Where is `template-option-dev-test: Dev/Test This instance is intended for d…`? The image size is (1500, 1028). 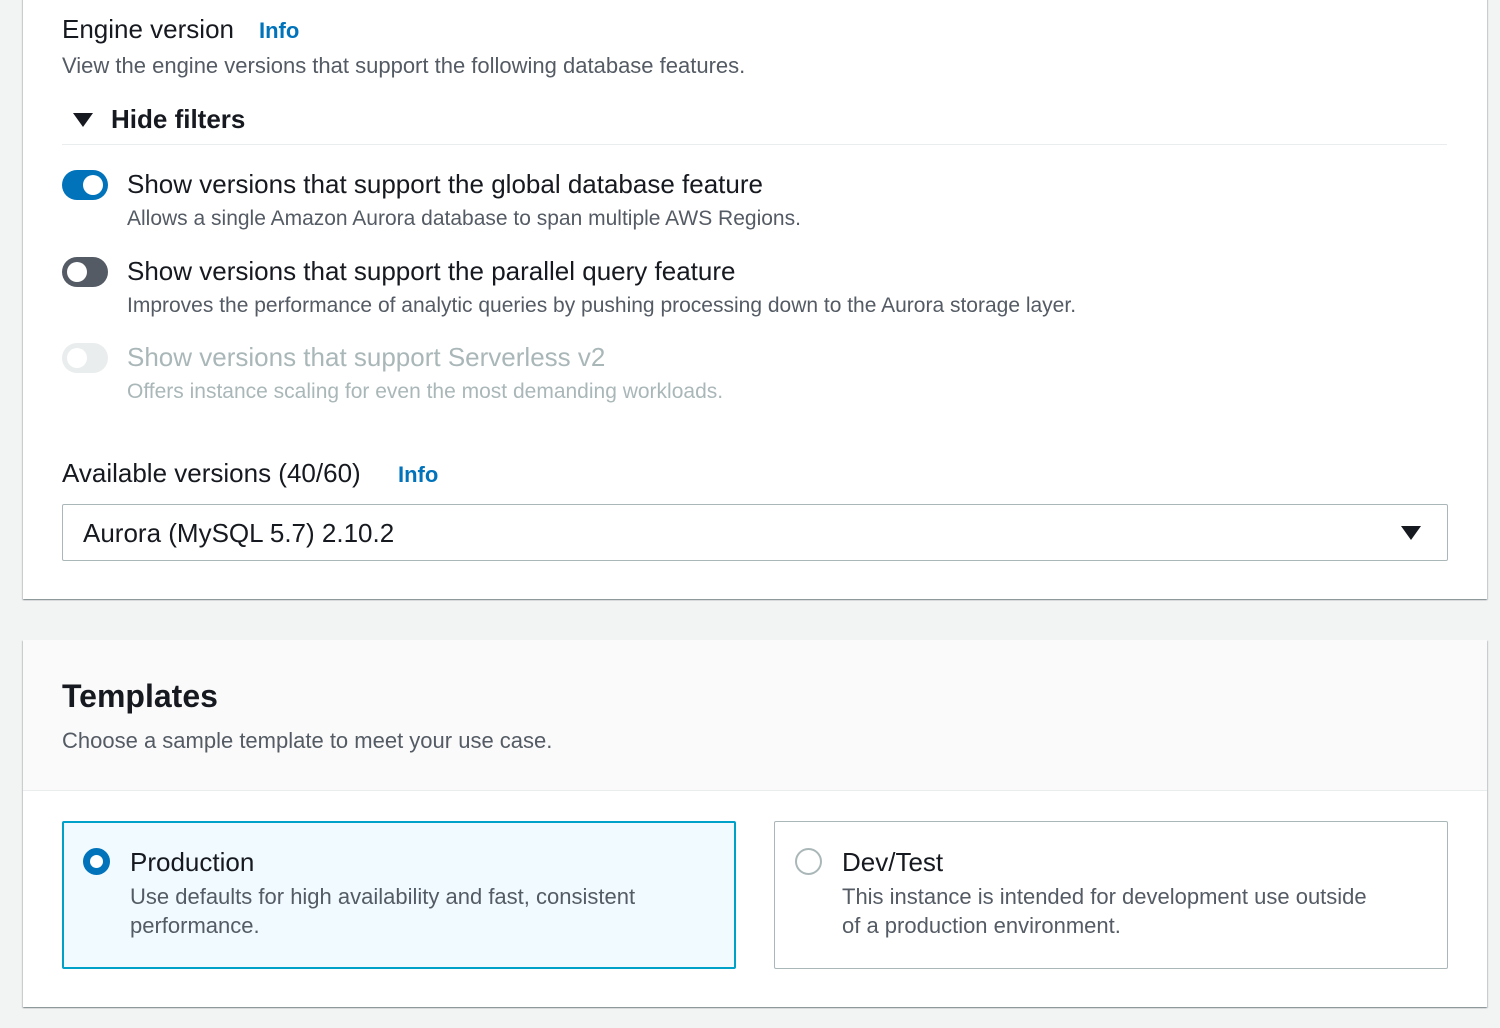
template-option-dev-test: Dev/Test This instance is intended for d… is located at coordinates (1111, 895).